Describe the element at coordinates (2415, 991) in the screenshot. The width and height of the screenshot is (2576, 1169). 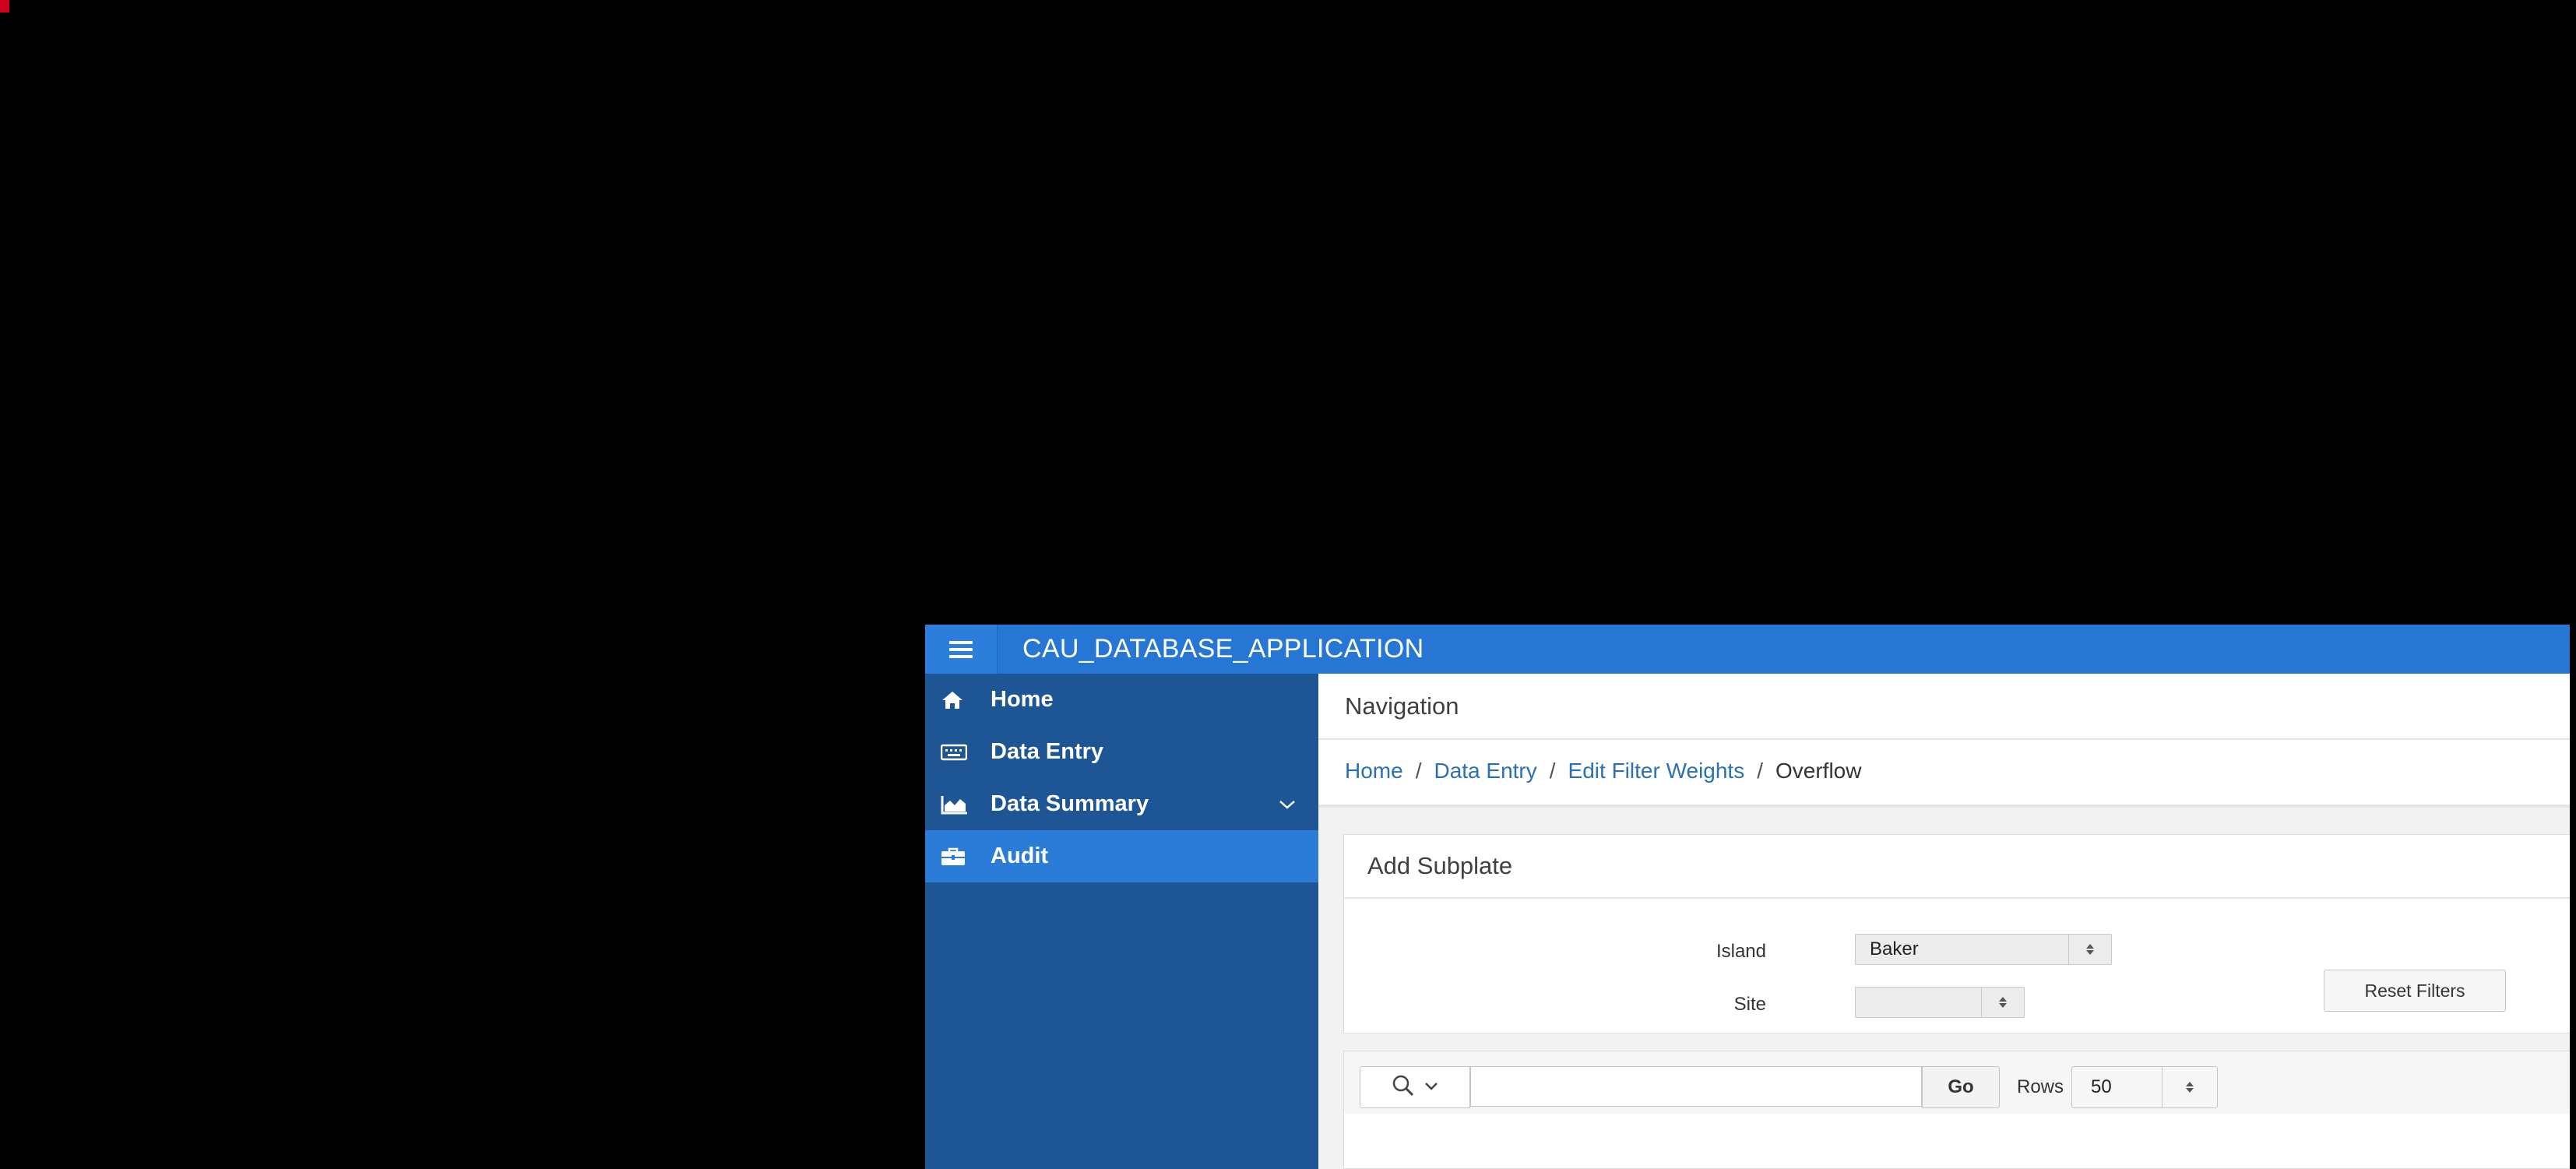
I see `reset-filters-button: Reset Filters` at that location.